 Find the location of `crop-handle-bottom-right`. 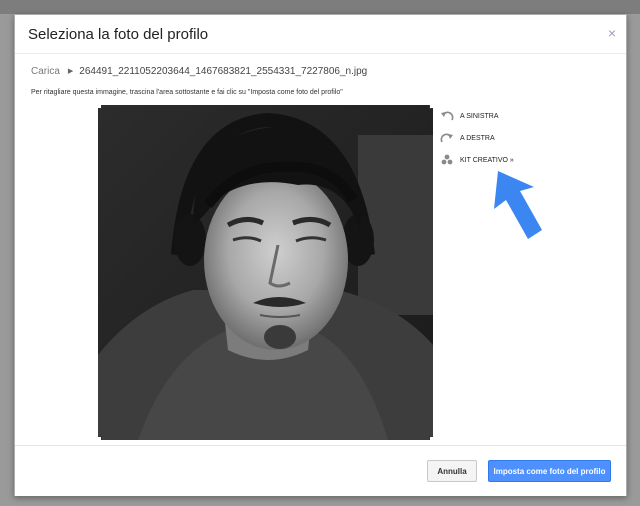

crop-handle-bottom-right is located at coordinates (431, 438).